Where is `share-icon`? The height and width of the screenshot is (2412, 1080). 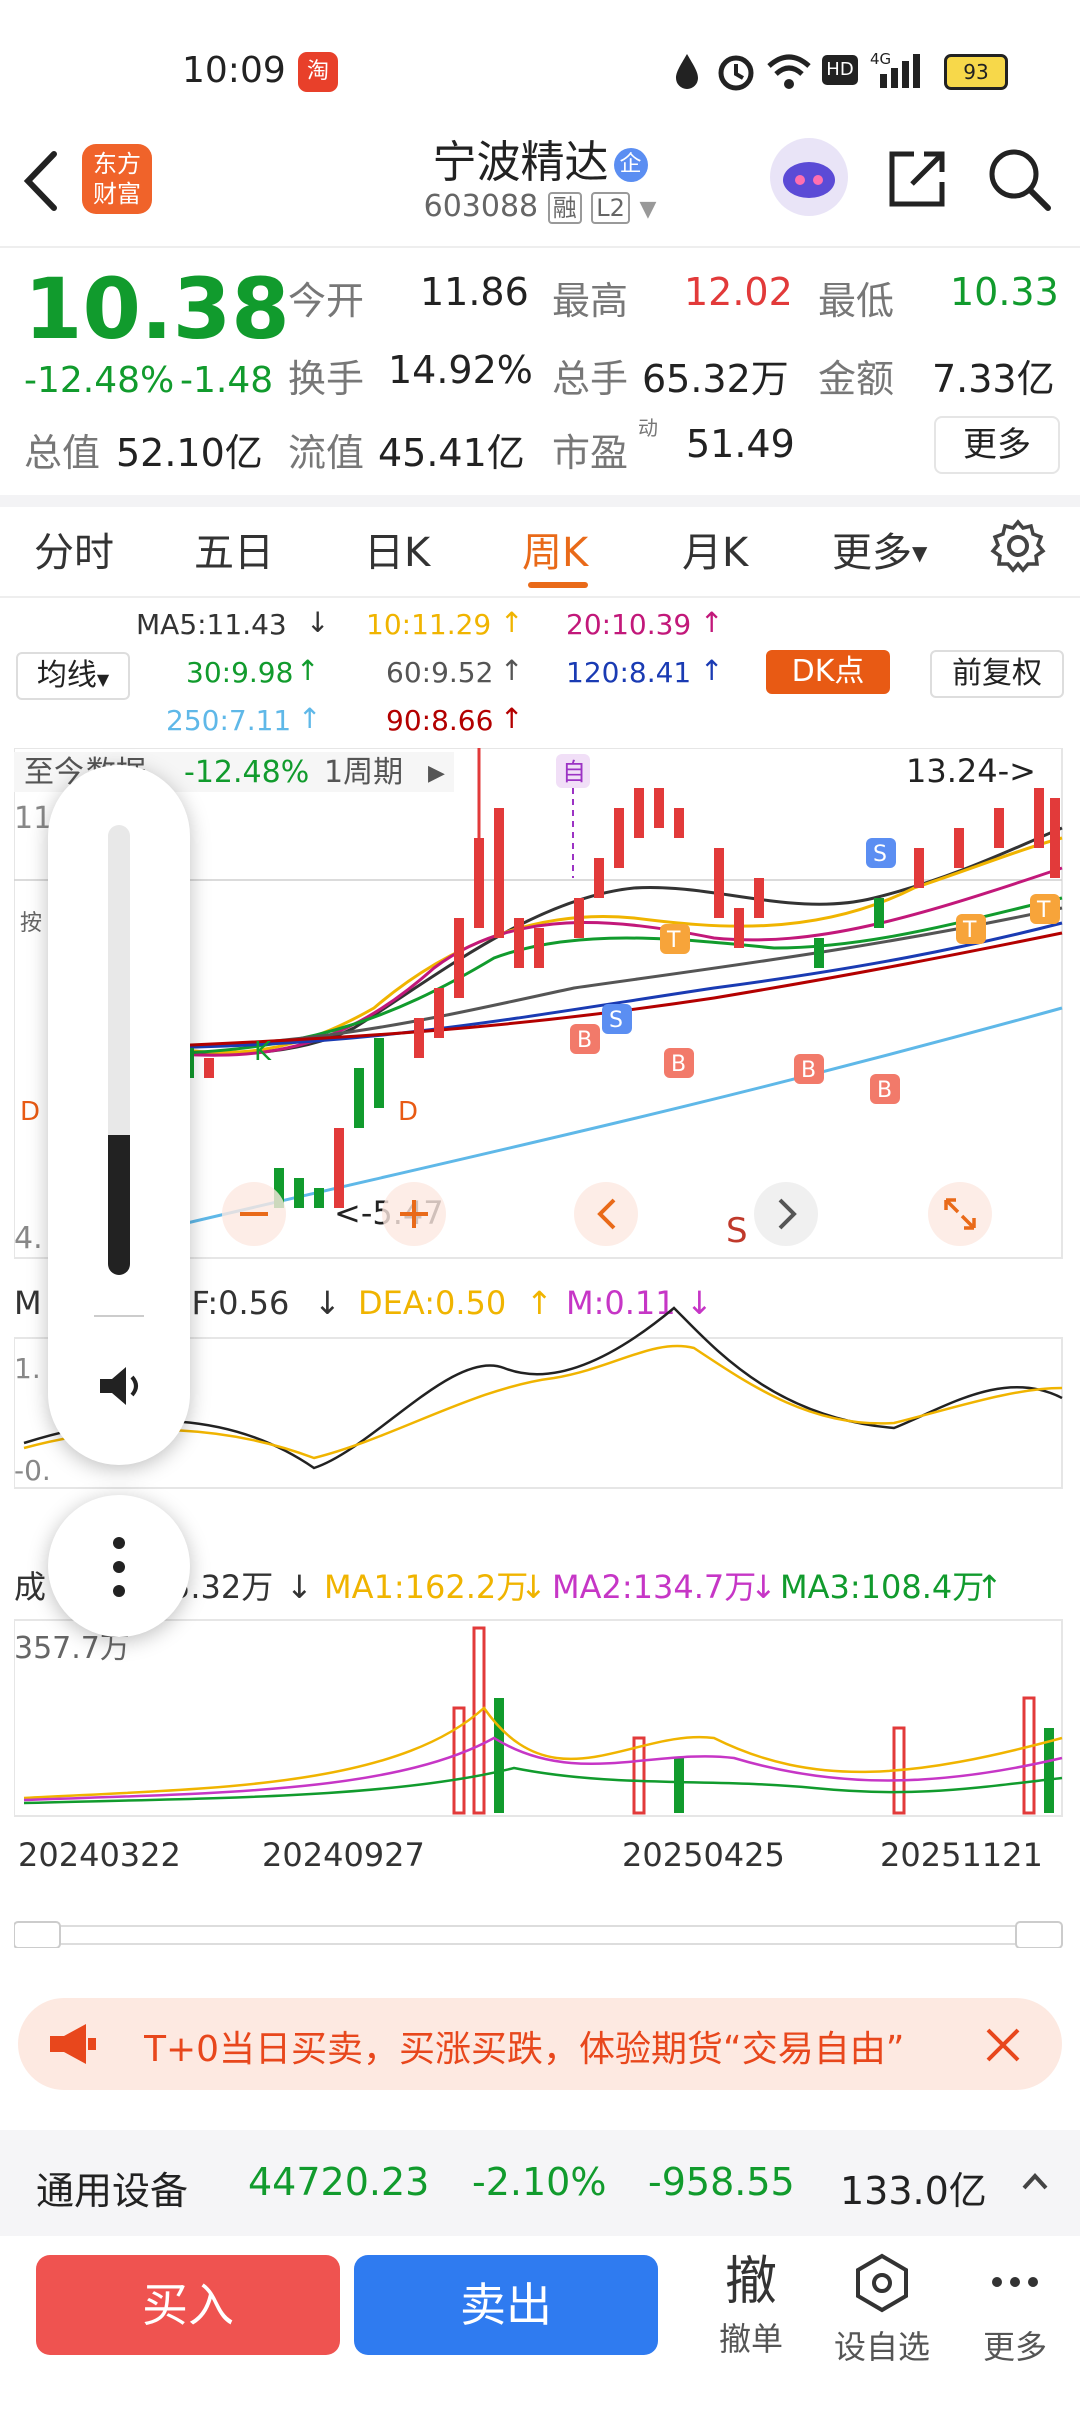 share-icon is located at coordinates (917, 181).